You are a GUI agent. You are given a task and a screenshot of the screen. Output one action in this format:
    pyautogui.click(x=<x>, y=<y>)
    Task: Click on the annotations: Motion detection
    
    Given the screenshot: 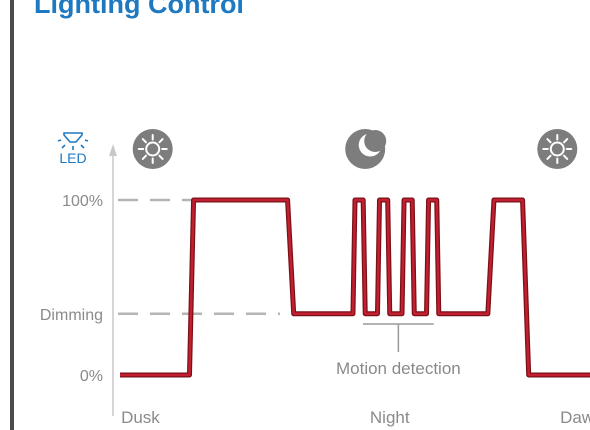 What is the action you would take?
    pyautogui.click(x=398, y=350)
    